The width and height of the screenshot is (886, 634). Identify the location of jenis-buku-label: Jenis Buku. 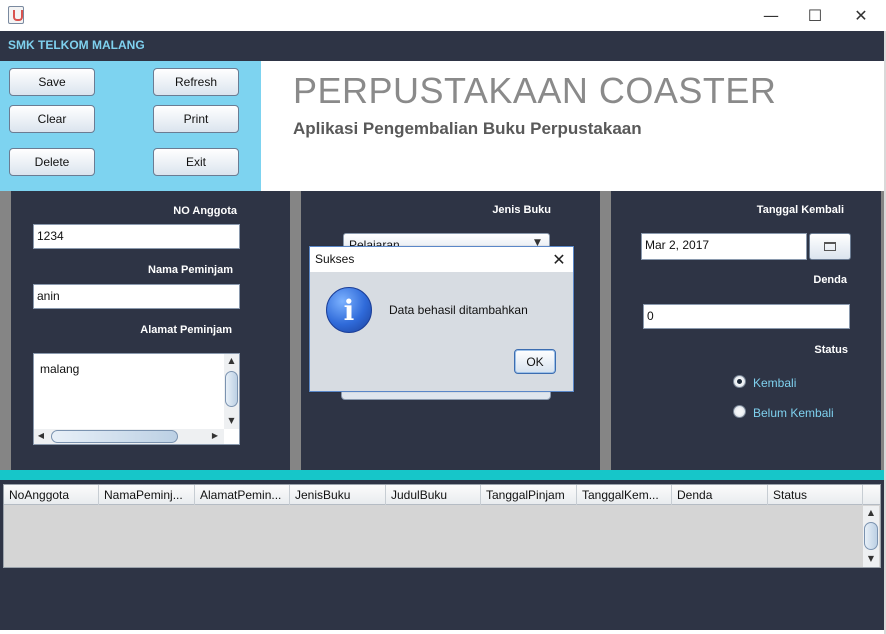
(521, 210).